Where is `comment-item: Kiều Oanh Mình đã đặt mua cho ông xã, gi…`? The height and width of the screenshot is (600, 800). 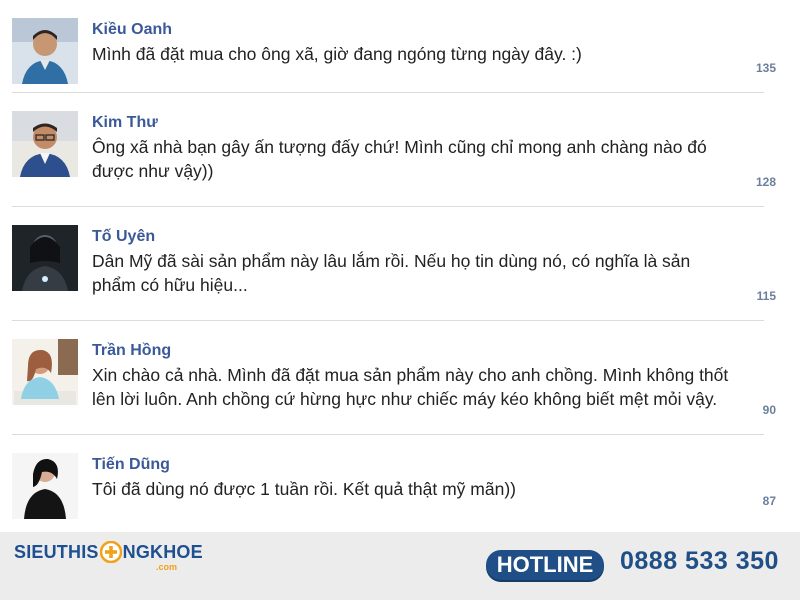
comment-item: Kiều Oanh Mình đã đặt mua cho ông xã, gi… is located at coordinates (394, 48).